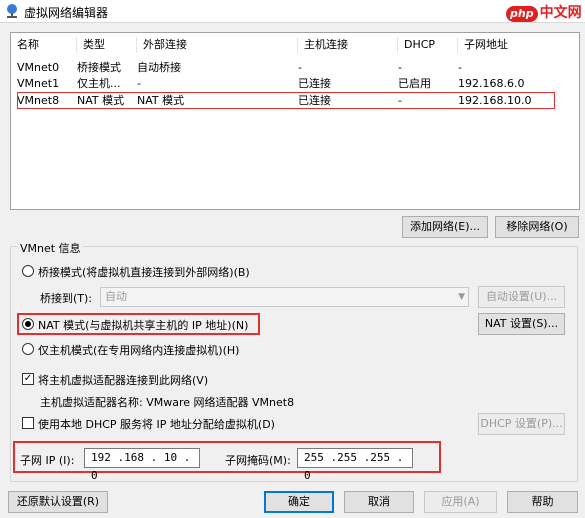 Image resolution: width=585 pixels, height=518 pixels. What do you see at coordinates (461, 297) in the screenshot?
I see `chevron-down-icon: ▼` at bounding box center [461, 297].